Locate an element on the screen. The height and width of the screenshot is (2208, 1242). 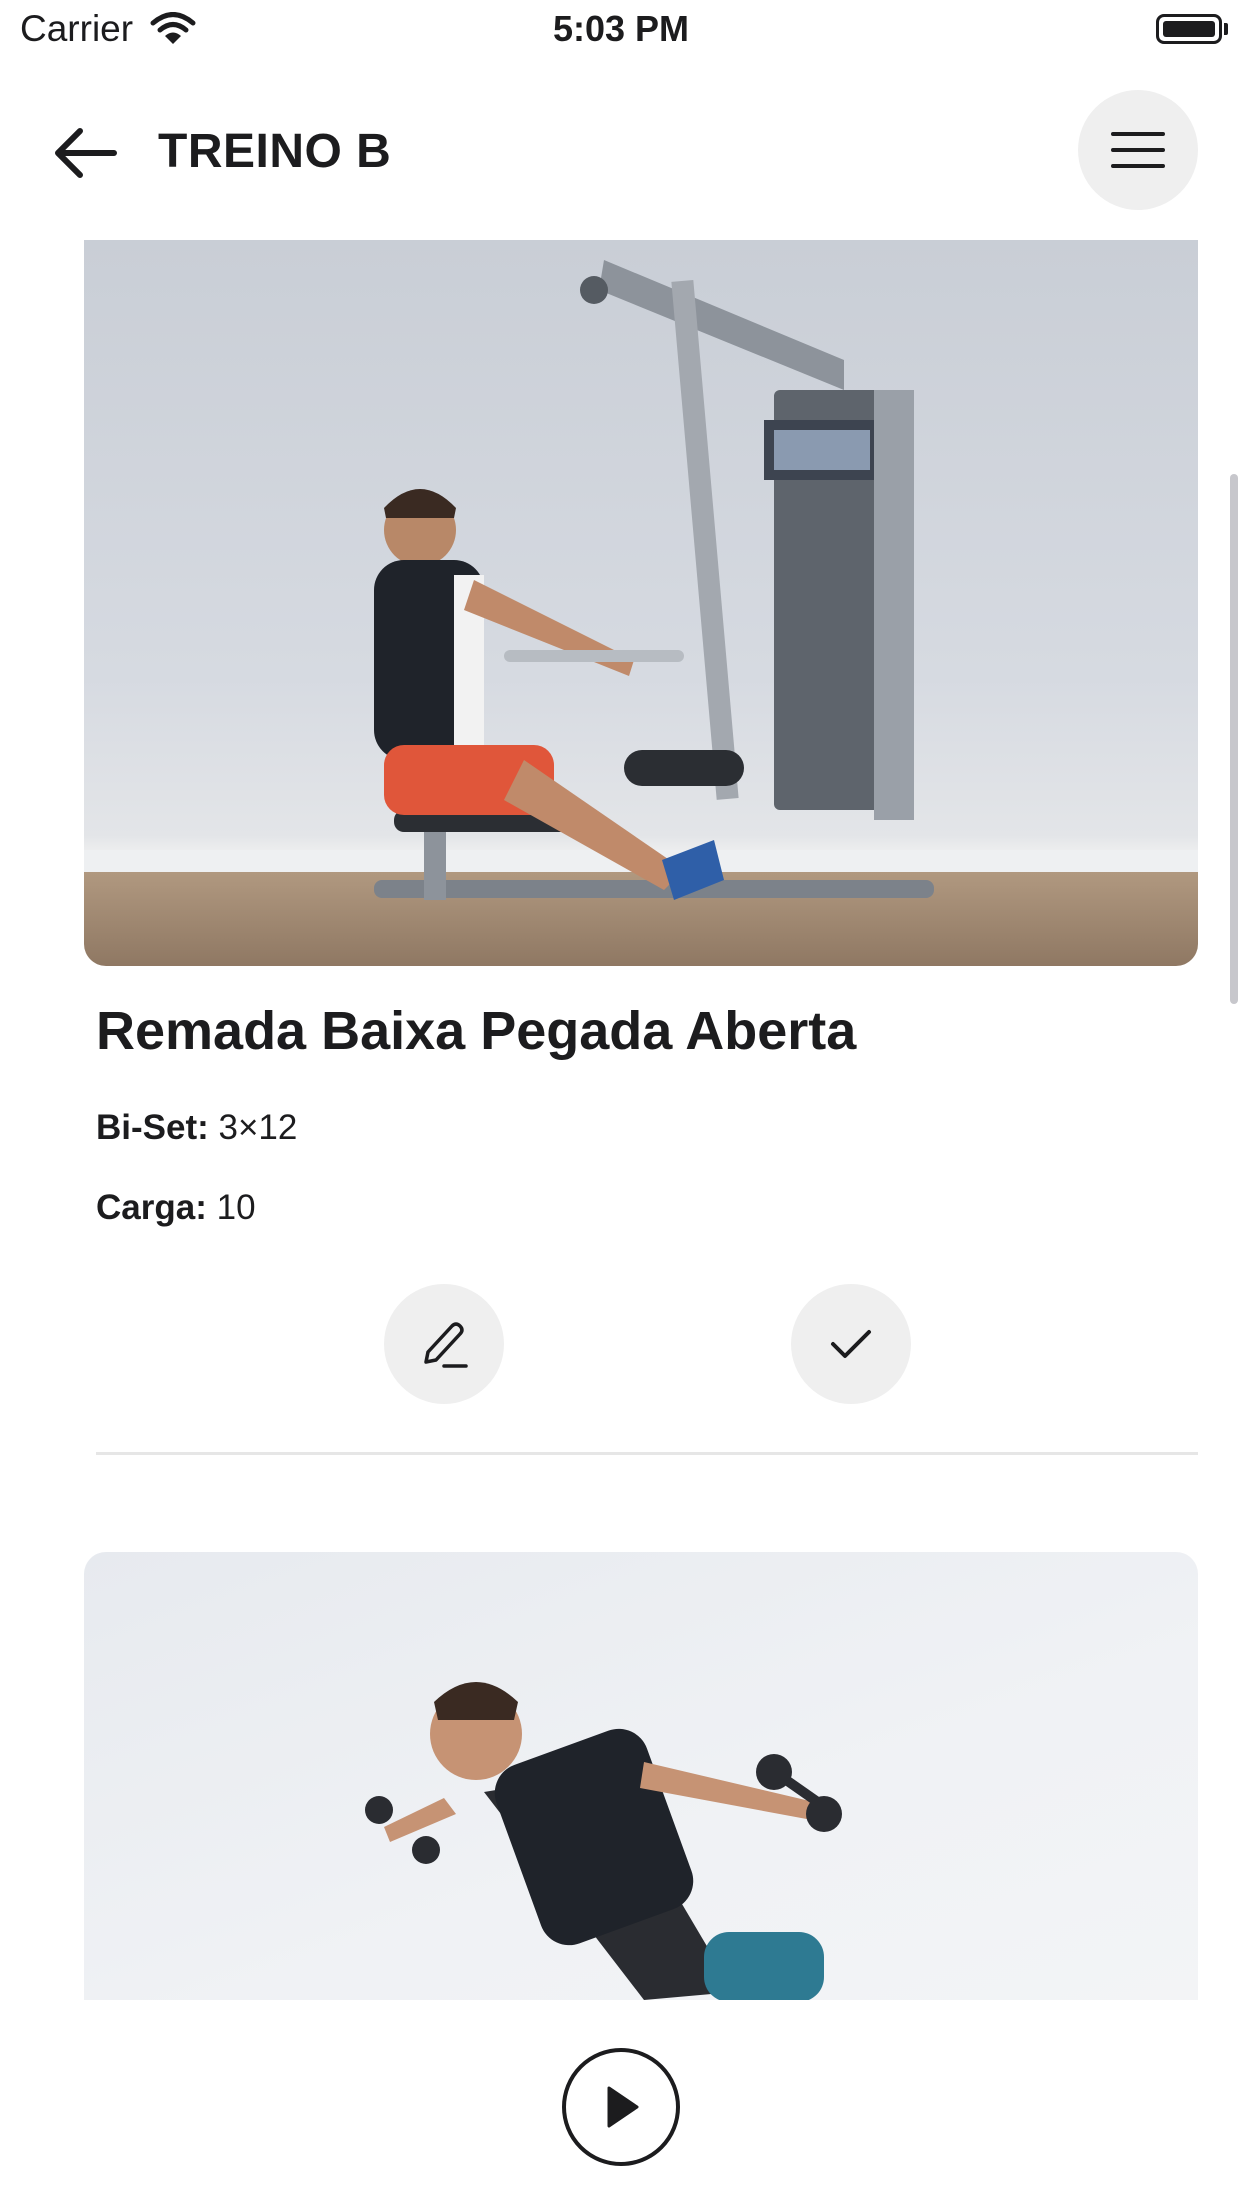
battery-icon is located at coordinates (1189, 29).